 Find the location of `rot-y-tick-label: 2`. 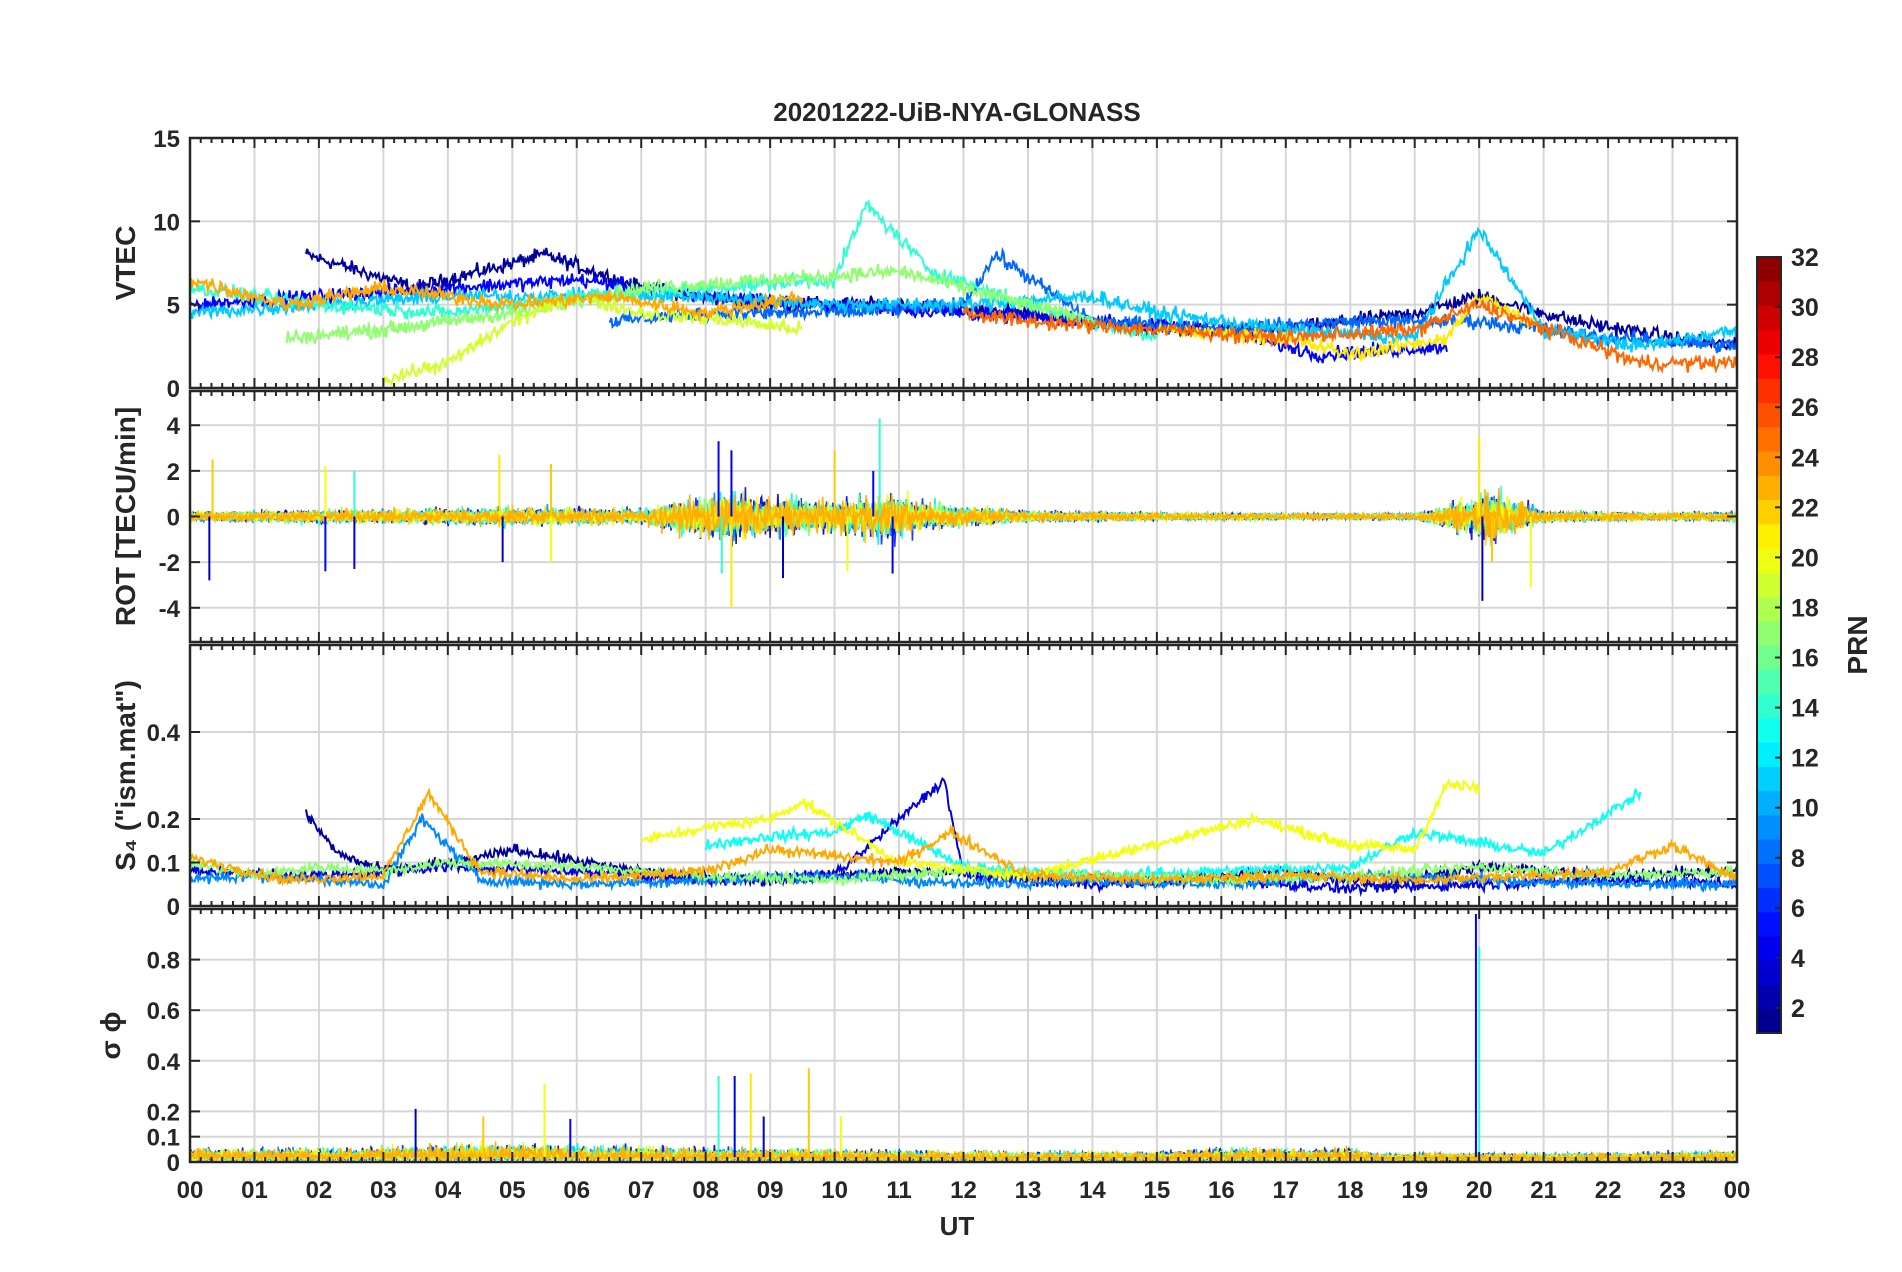

rot-y-tick-label: 2 is located at coordinates (173, 472).